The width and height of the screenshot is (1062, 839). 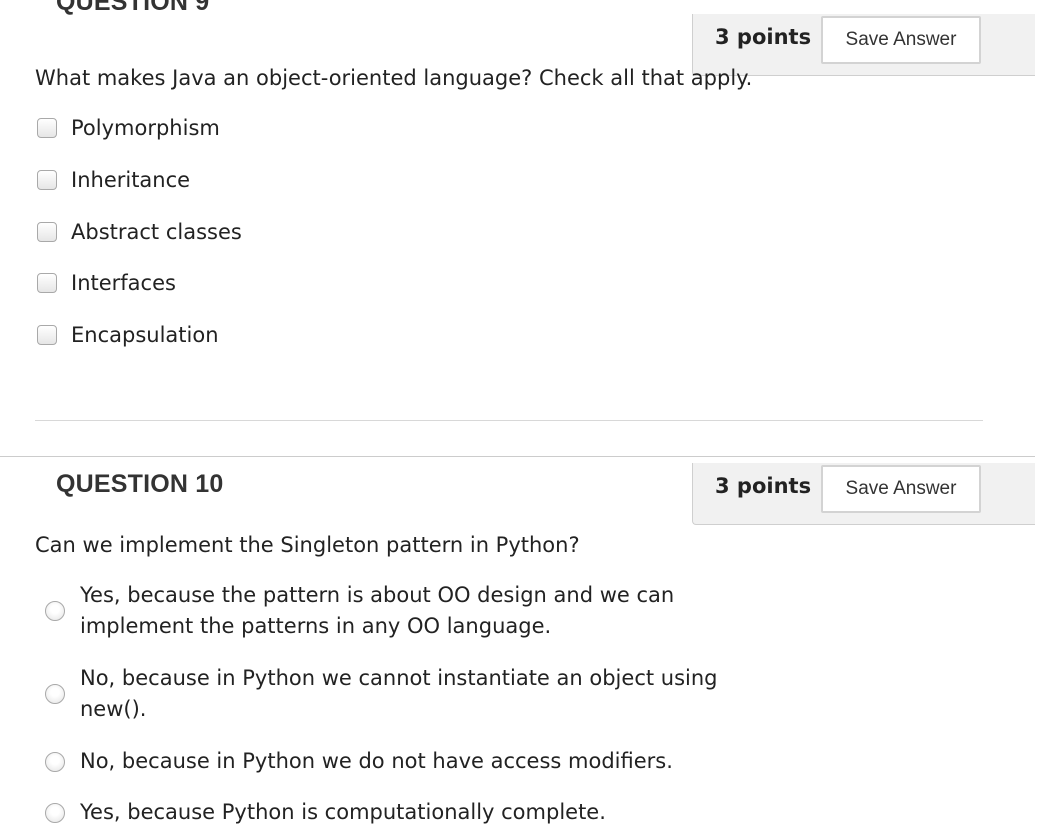 What do you see at coordinates (145, 128) in the screenshot?
I see `option-label: Polymorphism` at bounding box center [145, 128].